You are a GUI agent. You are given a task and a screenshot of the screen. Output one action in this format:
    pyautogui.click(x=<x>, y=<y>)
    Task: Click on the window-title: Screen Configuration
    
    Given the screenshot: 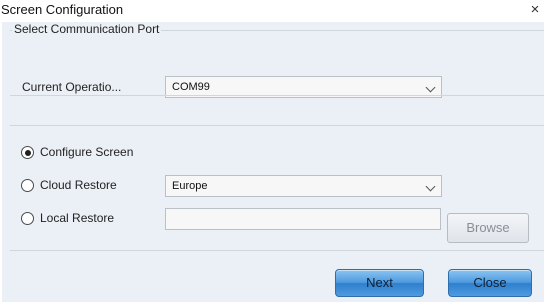 What is the action you would take?
    pyautogui.click(x=62, y=9)
    